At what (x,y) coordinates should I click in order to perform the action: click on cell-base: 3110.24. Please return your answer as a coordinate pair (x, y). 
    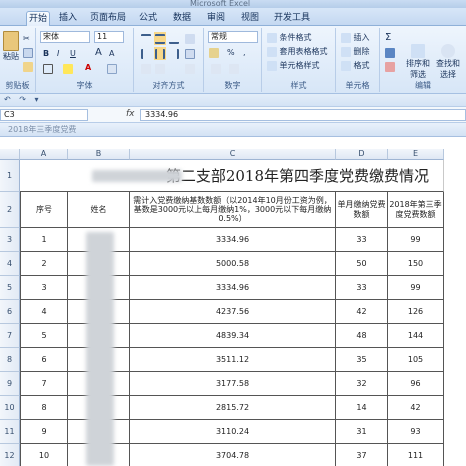
    Looking at the image, I should click on (233, 432).